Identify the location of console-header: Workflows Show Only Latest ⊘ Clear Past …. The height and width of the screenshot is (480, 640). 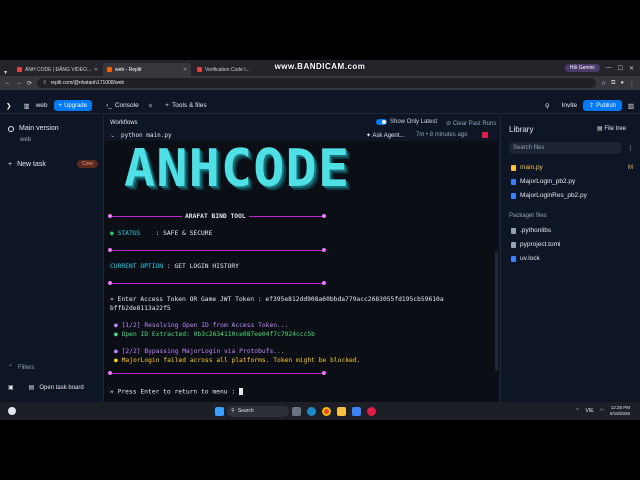
(302, 128).